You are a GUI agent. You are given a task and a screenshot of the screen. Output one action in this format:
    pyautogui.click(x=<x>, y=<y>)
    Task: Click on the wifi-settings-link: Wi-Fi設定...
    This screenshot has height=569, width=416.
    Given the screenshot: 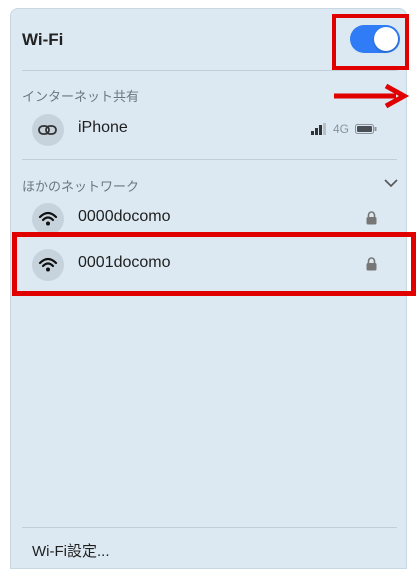 What is the action you would take?
    pyautogui.click(x=70, y=550)
    